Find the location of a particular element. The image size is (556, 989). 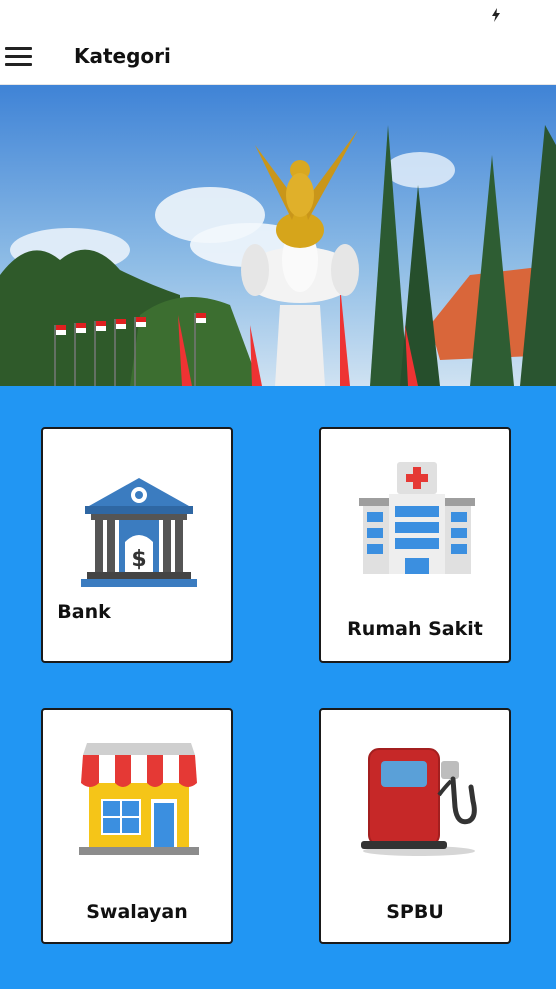

status-bar is located at coordinates (278, 15).